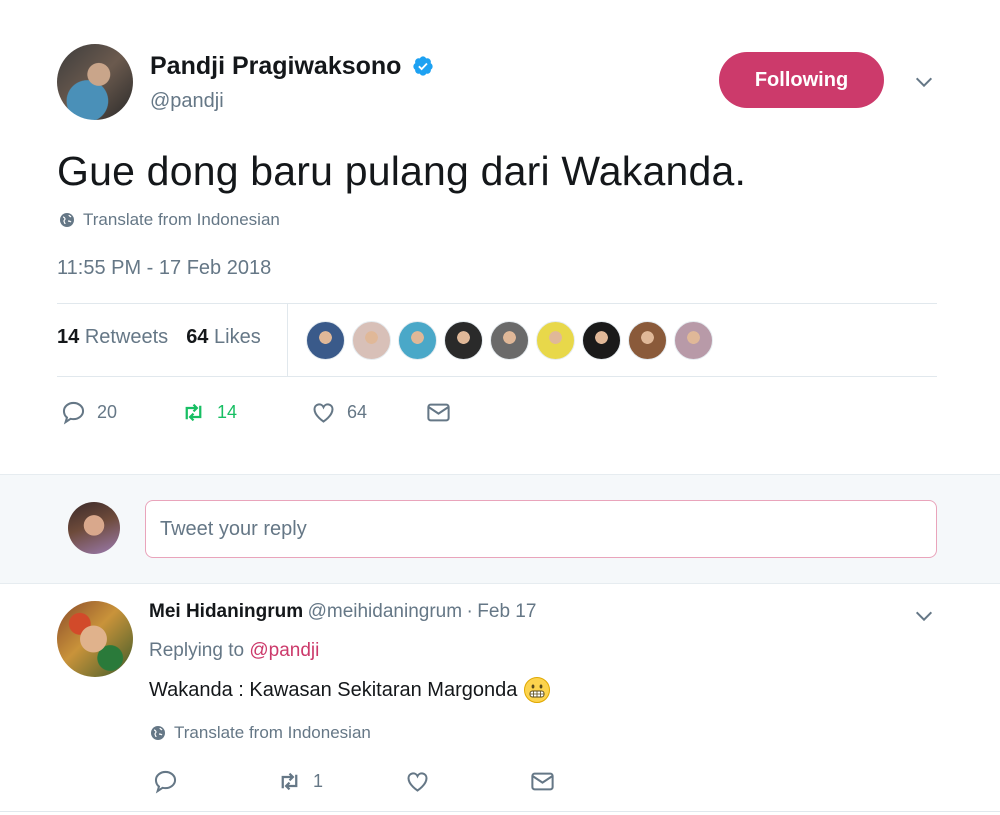 The image size is (1000, 815). What do you see at coordinates (107, 412) in the screenshot?
I see `reply-count: 20` at bounding box center [107, 412].